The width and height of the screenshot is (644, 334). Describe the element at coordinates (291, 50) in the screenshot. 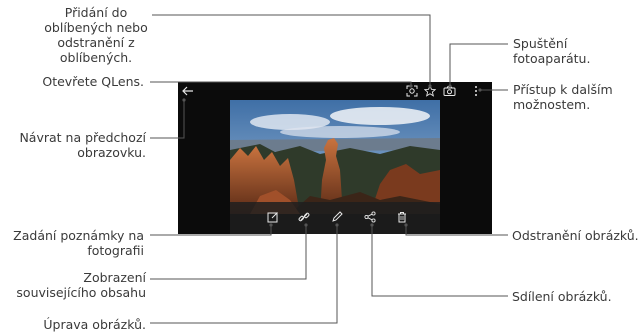

I see `leader-favorite` at that location.